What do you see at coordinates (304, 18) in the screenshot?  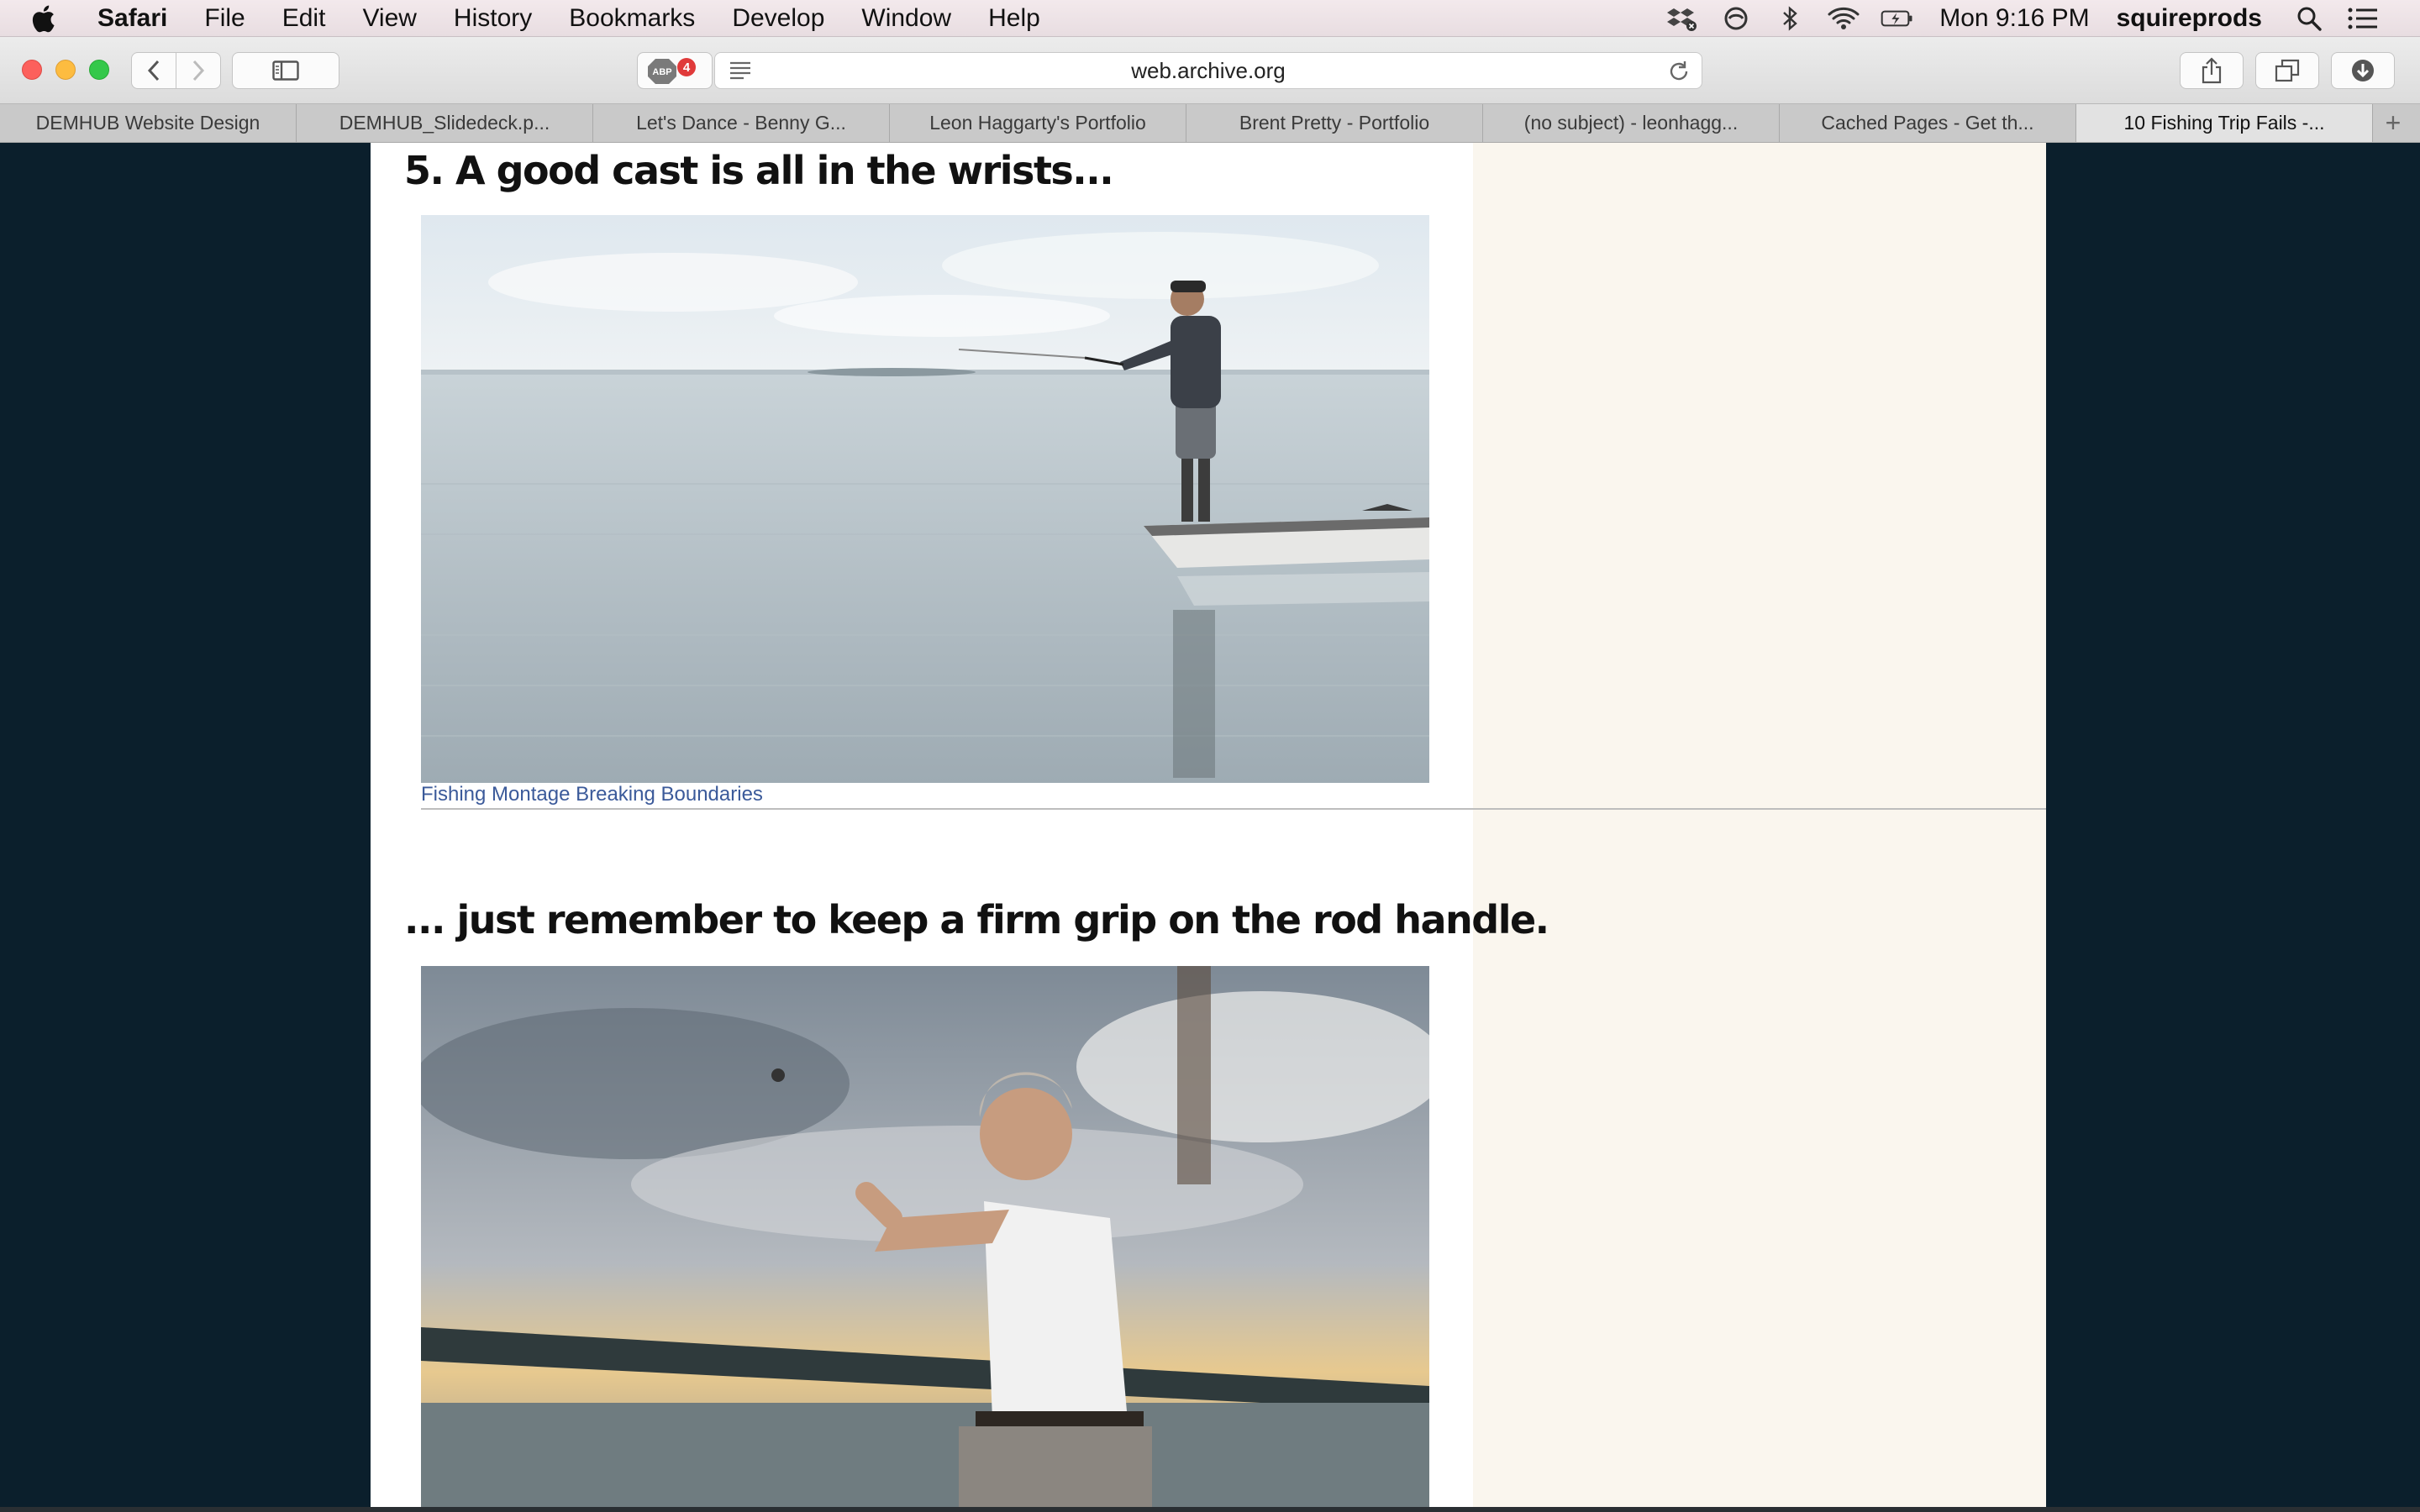 I see `menu-edit: Edit` at bounding box center [304, 18].